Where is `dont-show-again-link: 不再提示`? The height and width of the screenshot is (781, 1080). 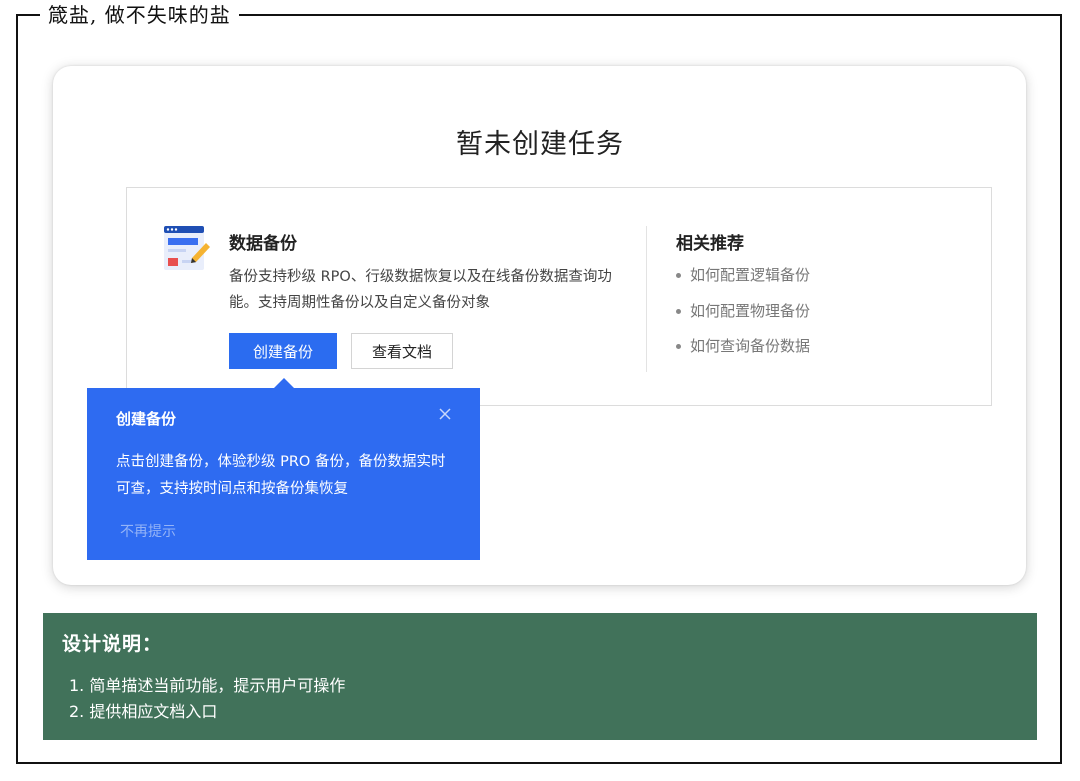 dont-show-again-link: 不再提示 is located at coordinates (148, 531).